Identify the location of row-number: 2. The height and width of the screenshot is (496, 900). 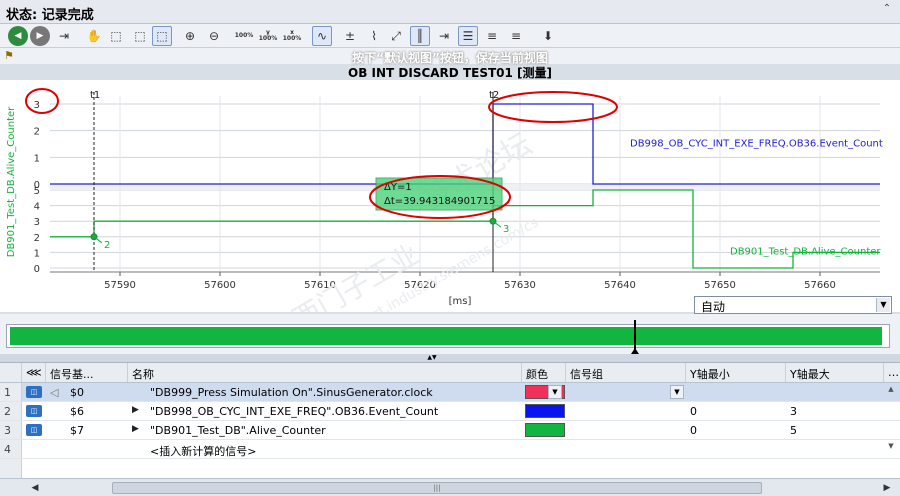
(11, 411).